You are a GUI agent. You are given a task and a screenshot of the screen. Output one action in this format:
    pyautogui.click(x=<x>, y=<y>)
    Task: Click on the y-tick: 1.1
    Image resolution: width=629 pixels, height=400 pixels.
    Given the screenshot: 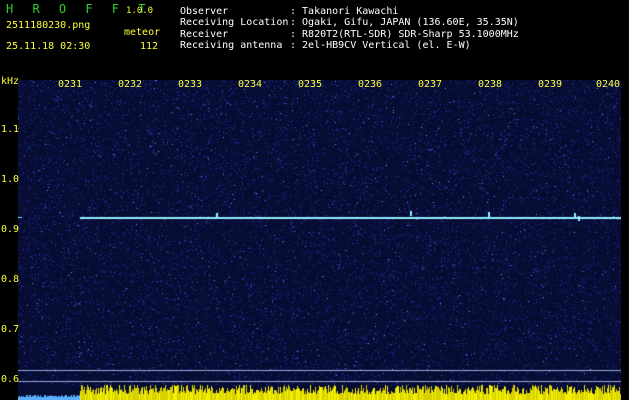 What is the action you would take?
    pyautogui.click(x=10, y=129)
    